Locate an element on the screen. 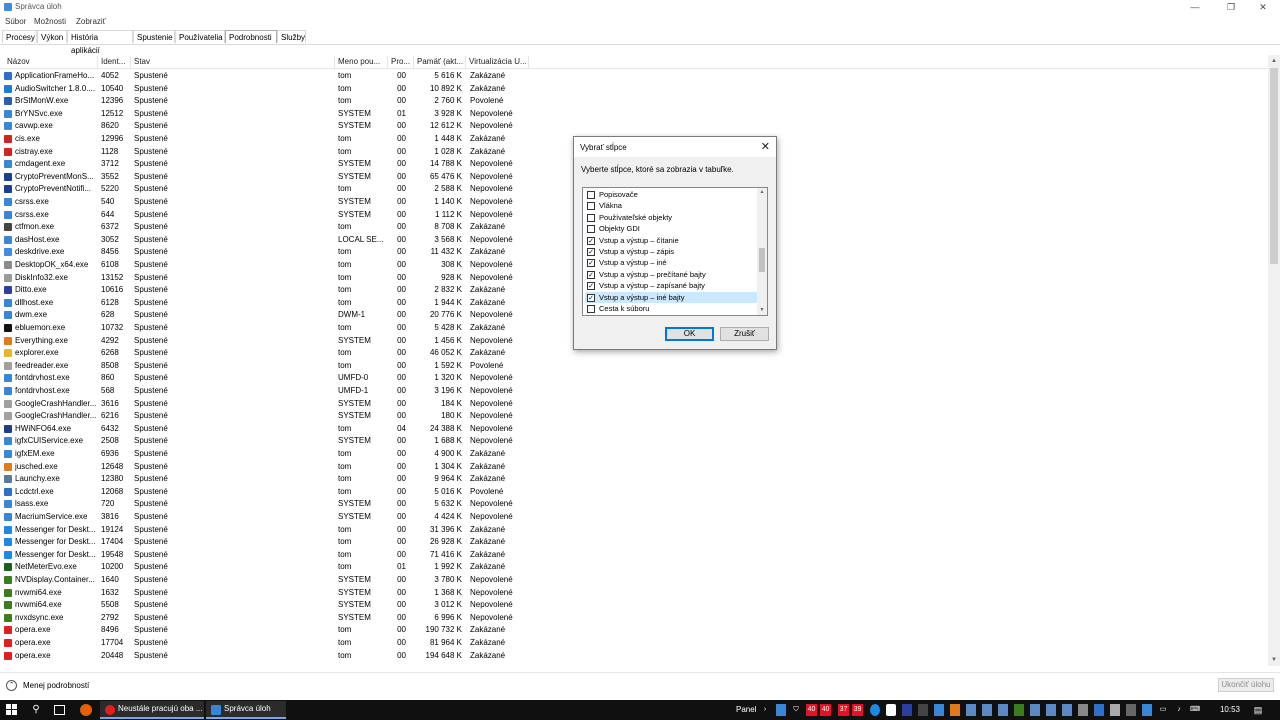 The width and height of the screenshot is (1280, 720). tray-temperature-2: 37 is located at coordinates (843, 710).